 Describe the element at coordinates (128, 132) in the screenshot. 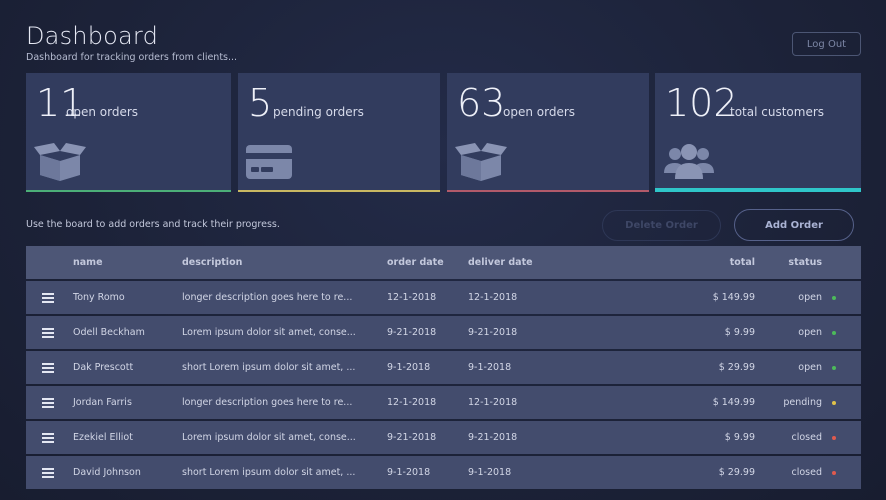

I see `stat-card-open-orders: 11 open orders` at that location.